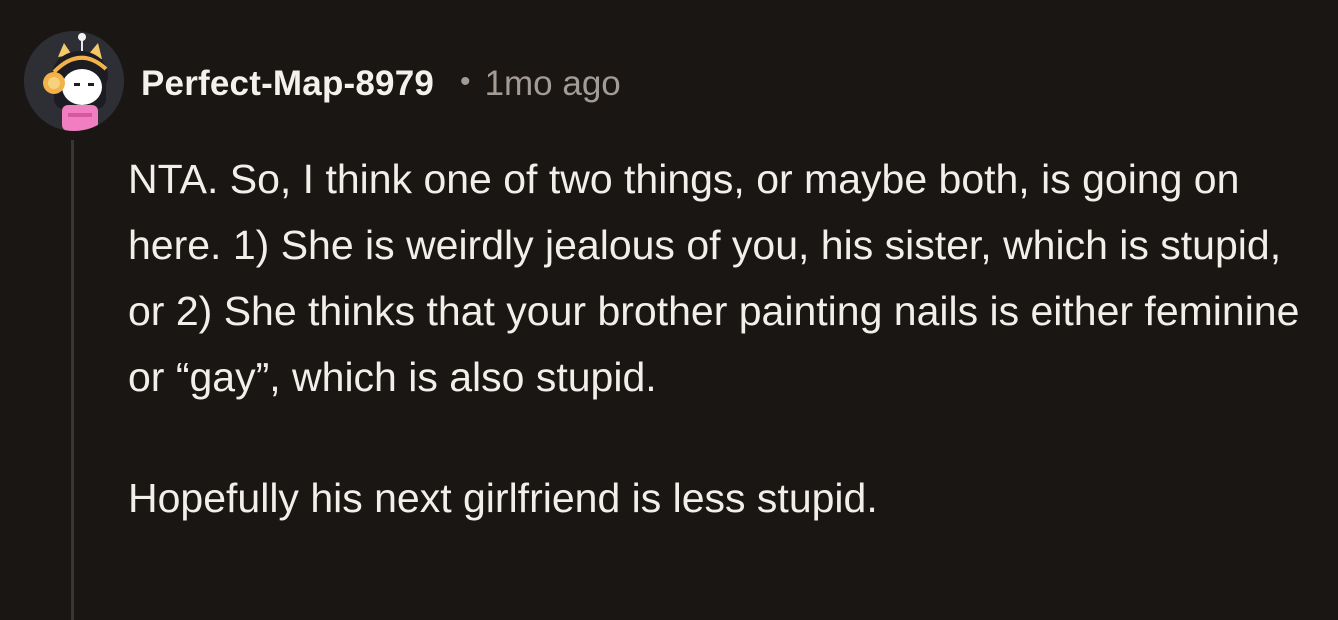  Describe the element at coordinates (553, 84) in the screenshot. I see `comment-timestamp: 1mo ago` at that location.